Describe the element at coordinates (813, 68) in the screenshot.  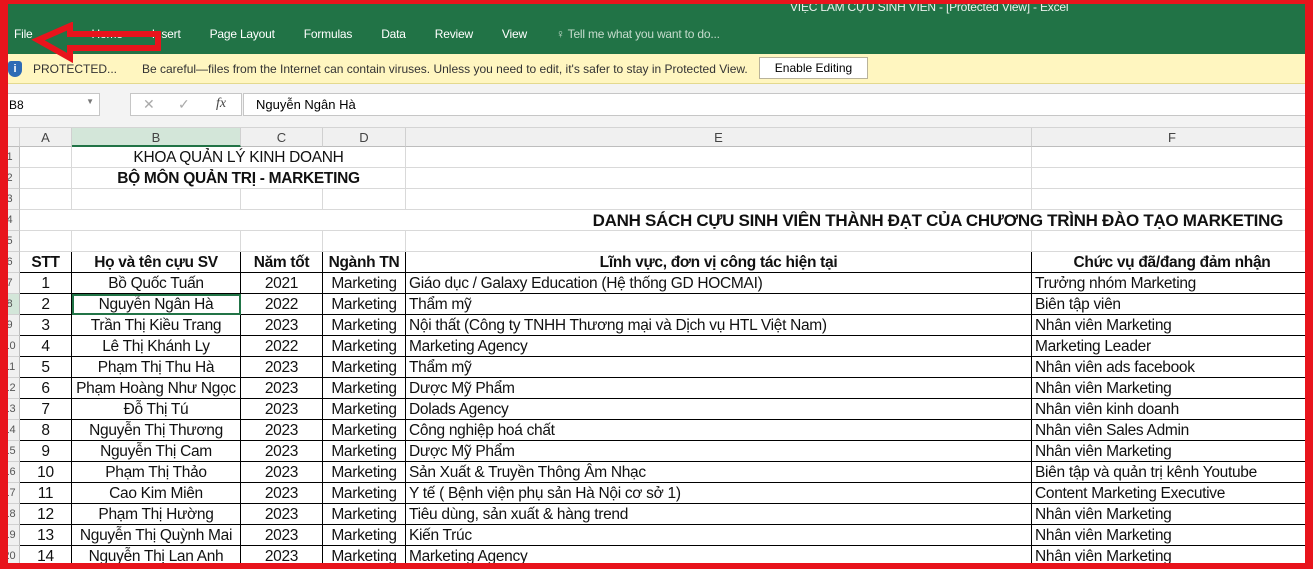
I see `enable-editing-button: Enable Editing` at that location.